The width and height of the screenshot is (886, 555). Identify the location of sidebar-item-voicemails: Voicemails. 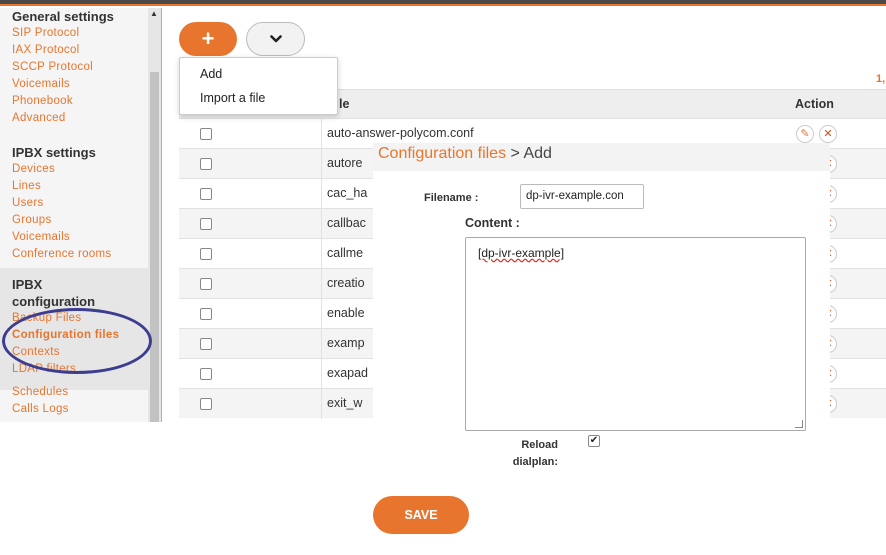
(74, 84).